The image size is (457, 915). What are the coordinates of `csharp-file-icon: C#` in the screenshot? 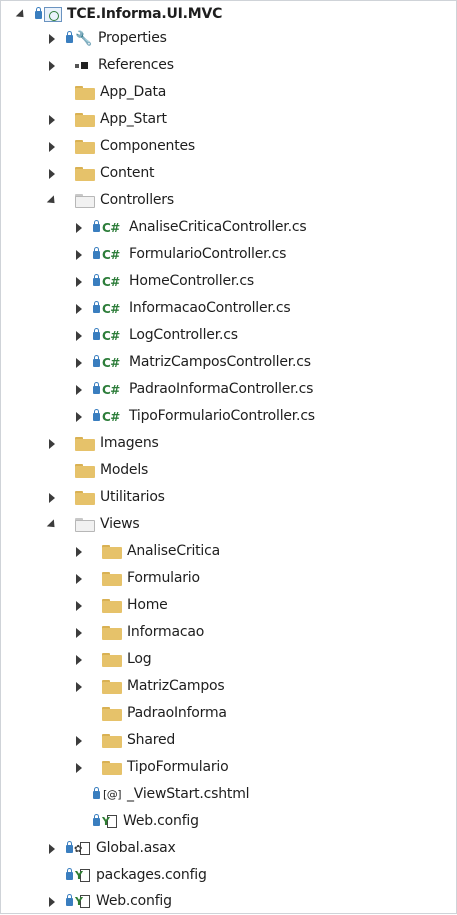 It's located at (111, 335).